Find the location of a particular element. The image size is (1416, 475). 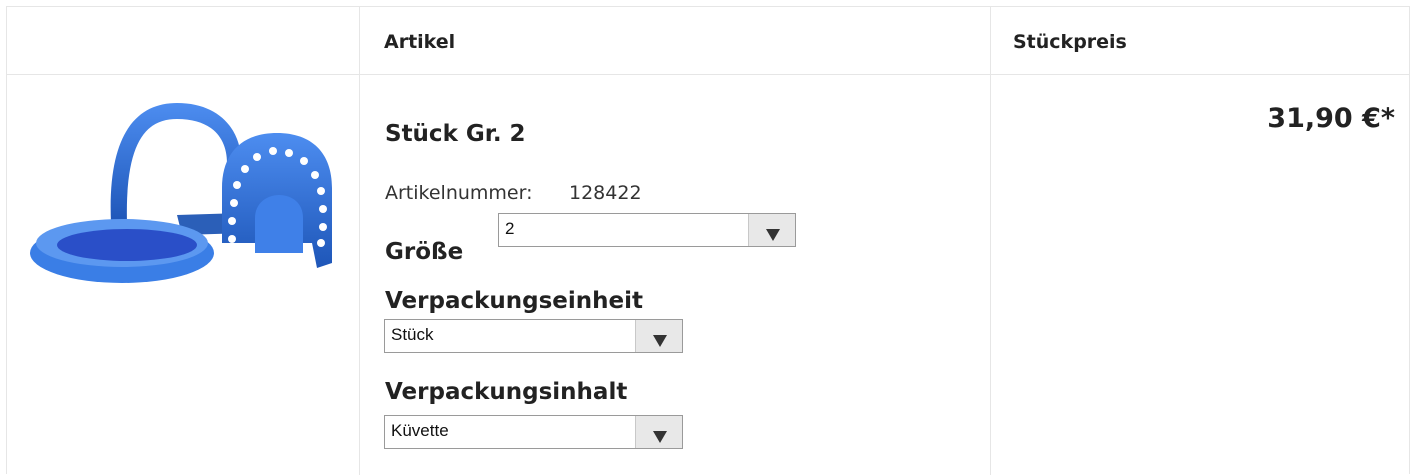

packaging-unit-select-value: Stück is located at coordinates (412, 334).